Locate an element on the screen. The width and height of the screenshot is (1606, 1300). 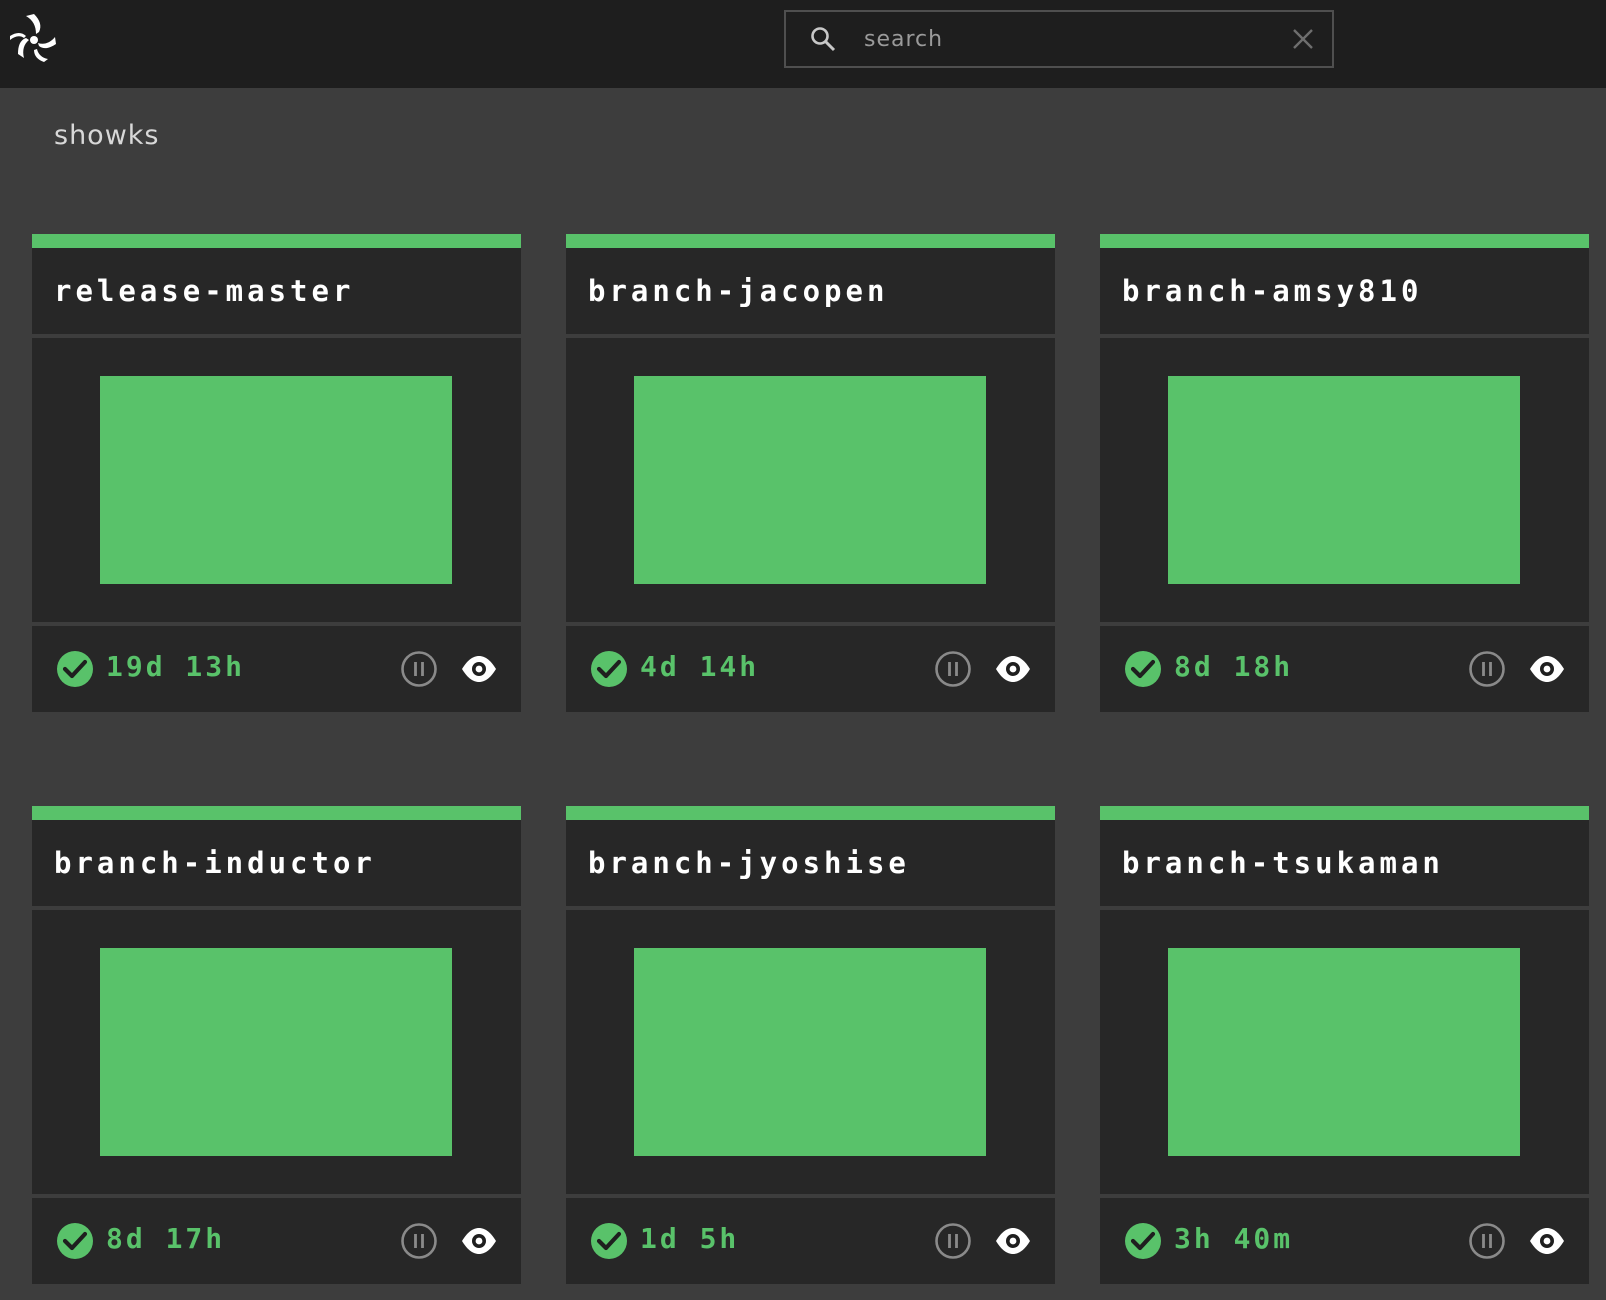
pipeline-card: branch-jacopen 4d 14h is located at coordinates (810, 475).